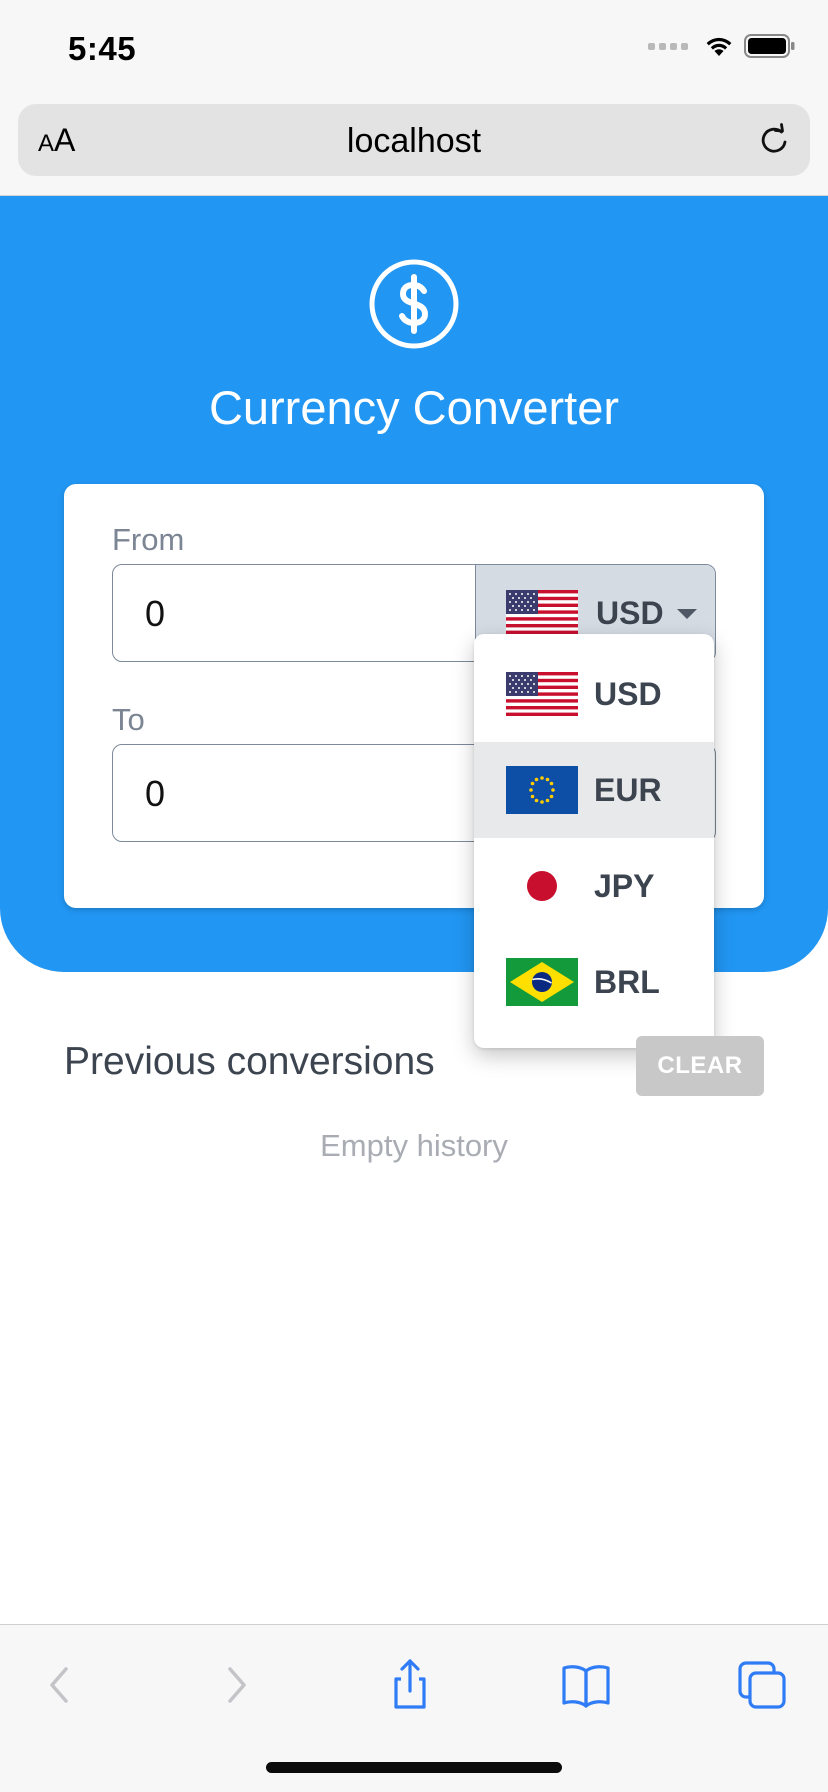 Image resolution: width=828 pixels, height=1792 pixels. Describe the element at coordinates (627, 982) in the screenshot. I see `currency-option-label: BRL` at that location.